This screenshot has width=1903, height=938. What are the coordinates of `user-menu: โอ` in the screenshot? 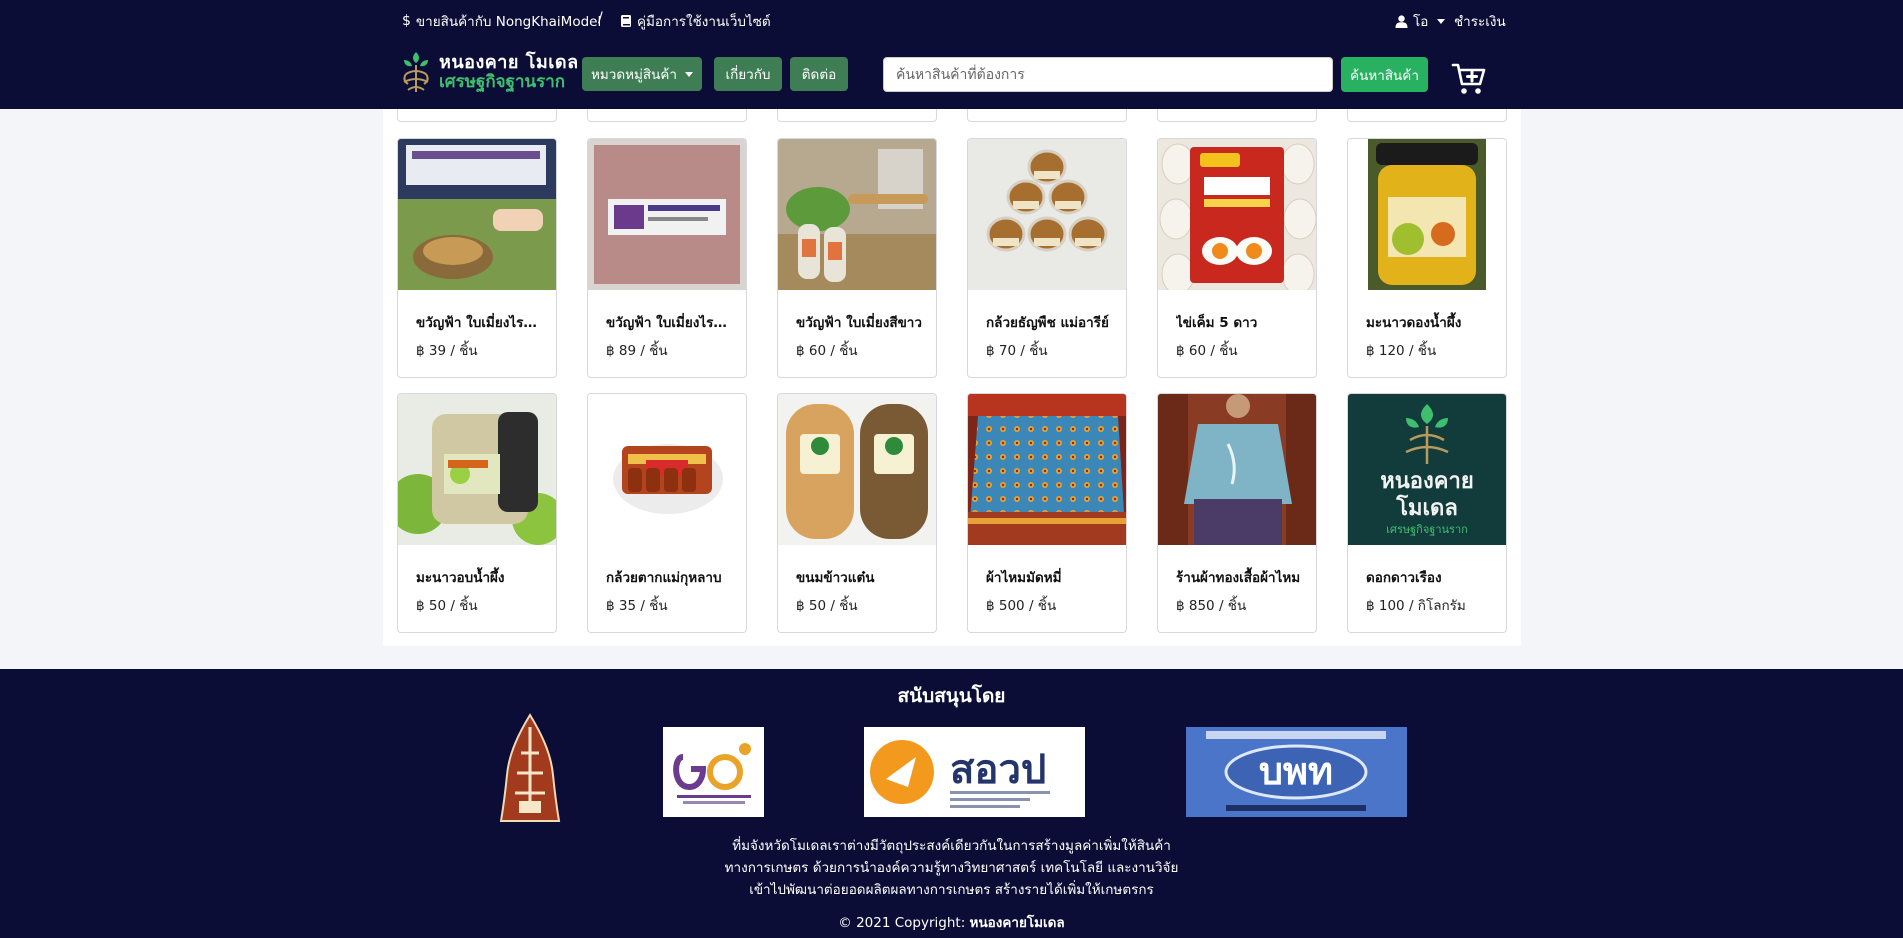 It's located at (1420, 21).